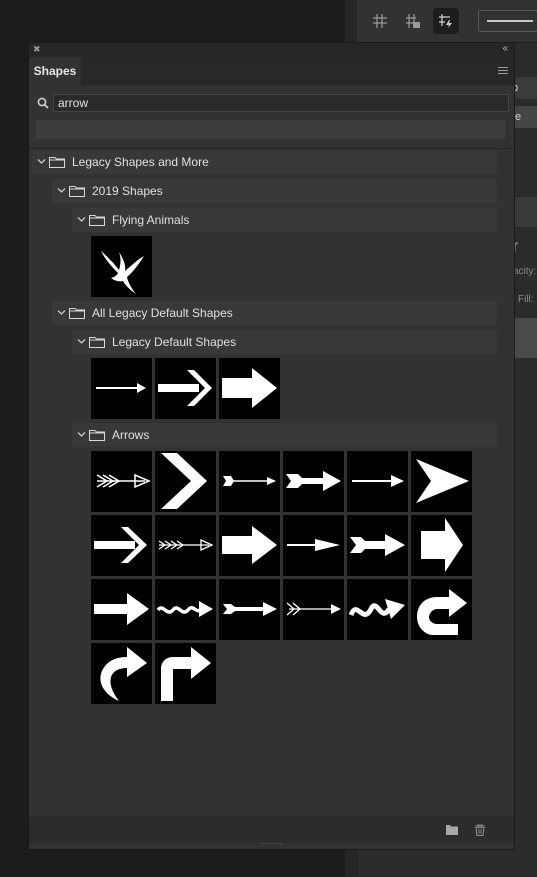  I want to click on search-results-strip, so click(270, 129).